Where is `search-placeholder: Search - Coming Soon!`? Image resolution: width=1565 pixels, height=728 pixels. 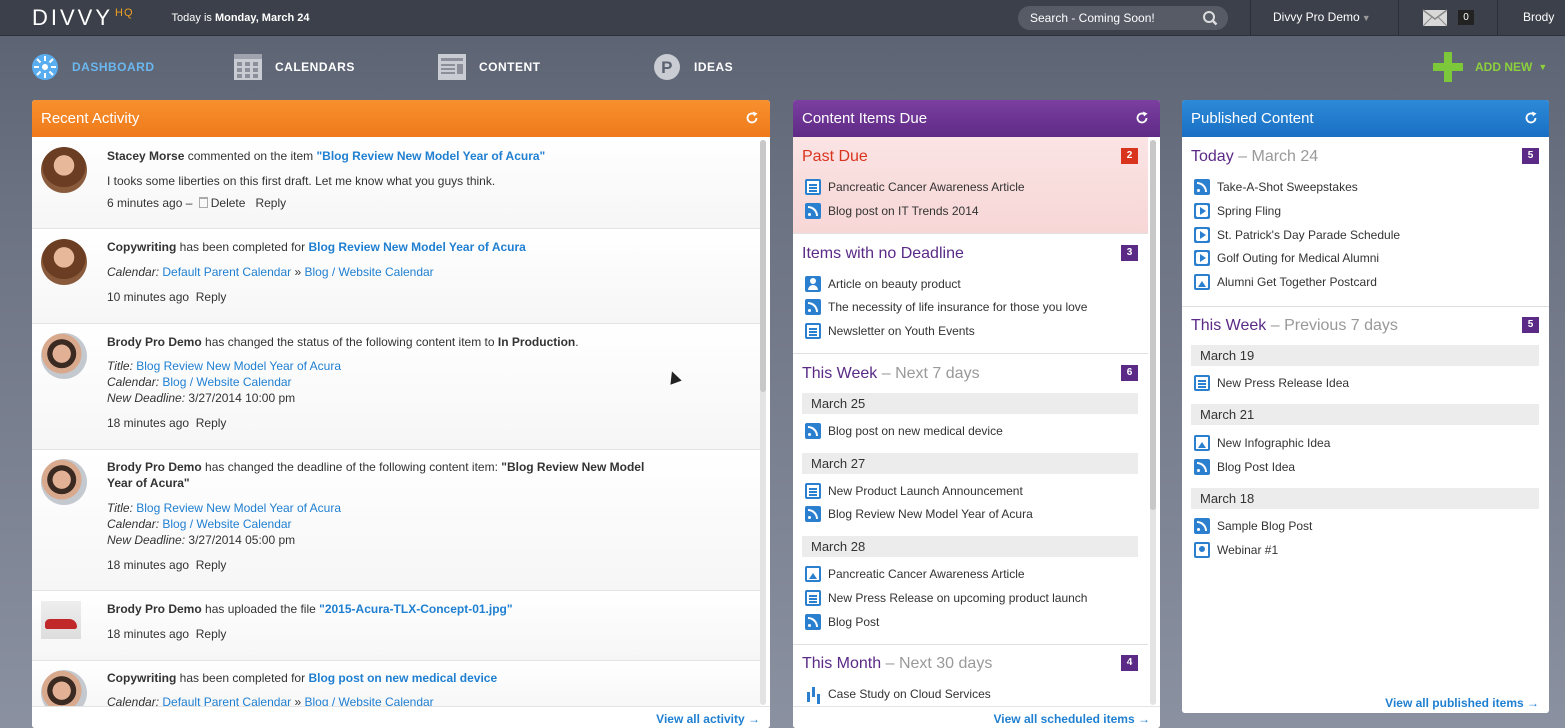 search-placeholder: Search - Coming Soon! is located at coordinates (1092, 18).